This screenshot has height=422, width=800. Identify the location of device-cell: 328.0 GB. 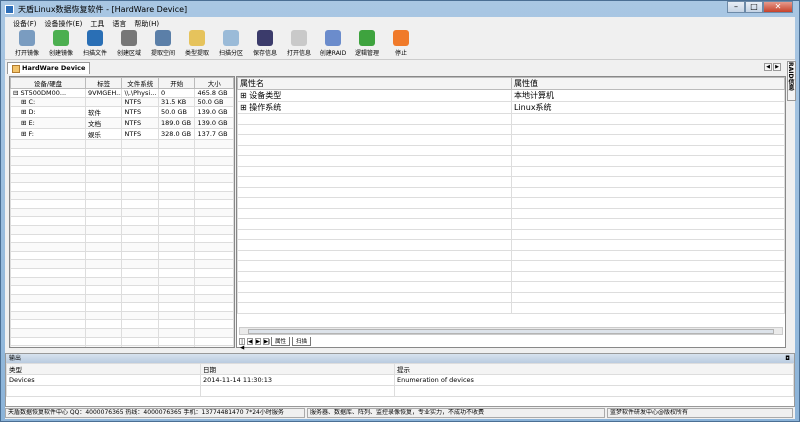
(176, 134).